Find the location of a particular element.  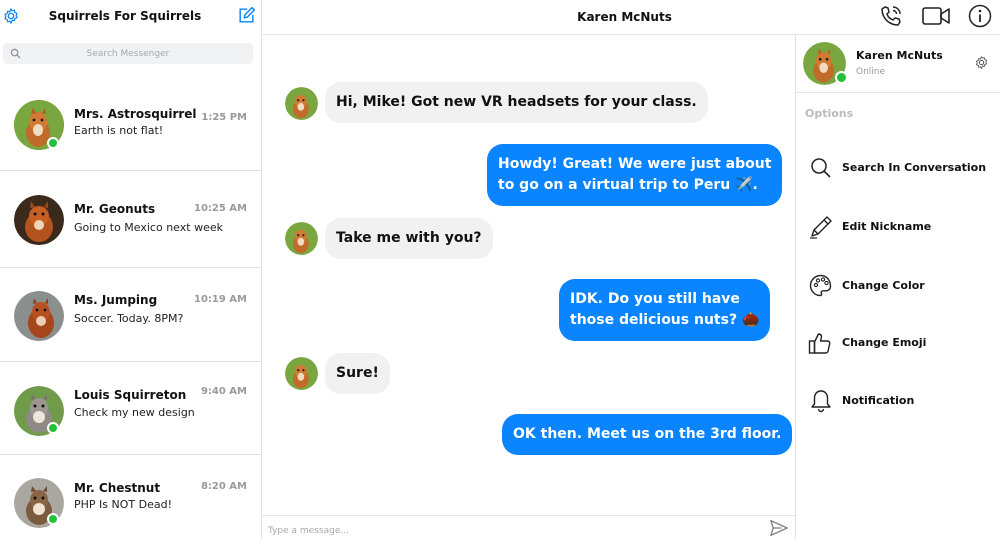

option-label: Search In Conversation is located at coordinates (914, 167).